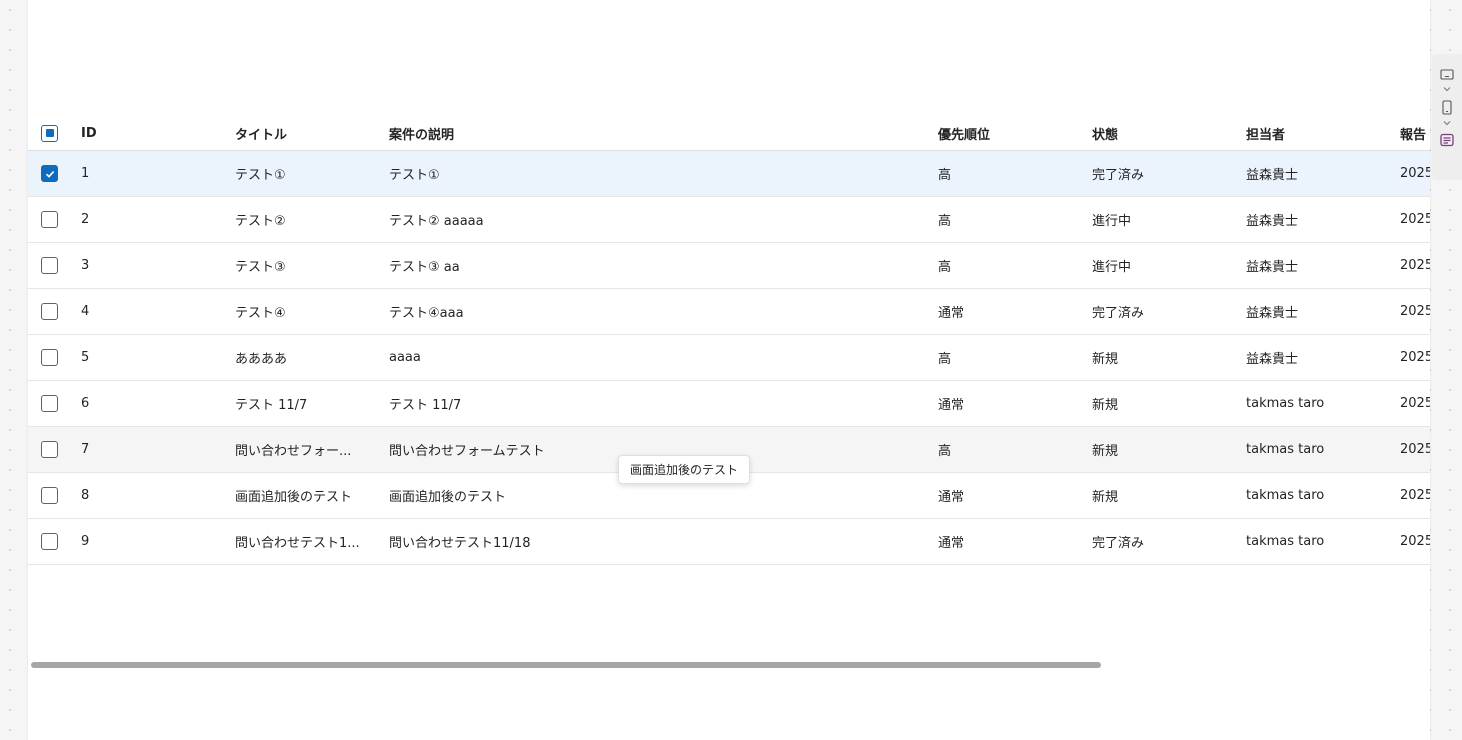  What do you see at coordinates (49, 133) in the screenshot?
I see `select-all-checkbox` at bounding box center [49, 133].